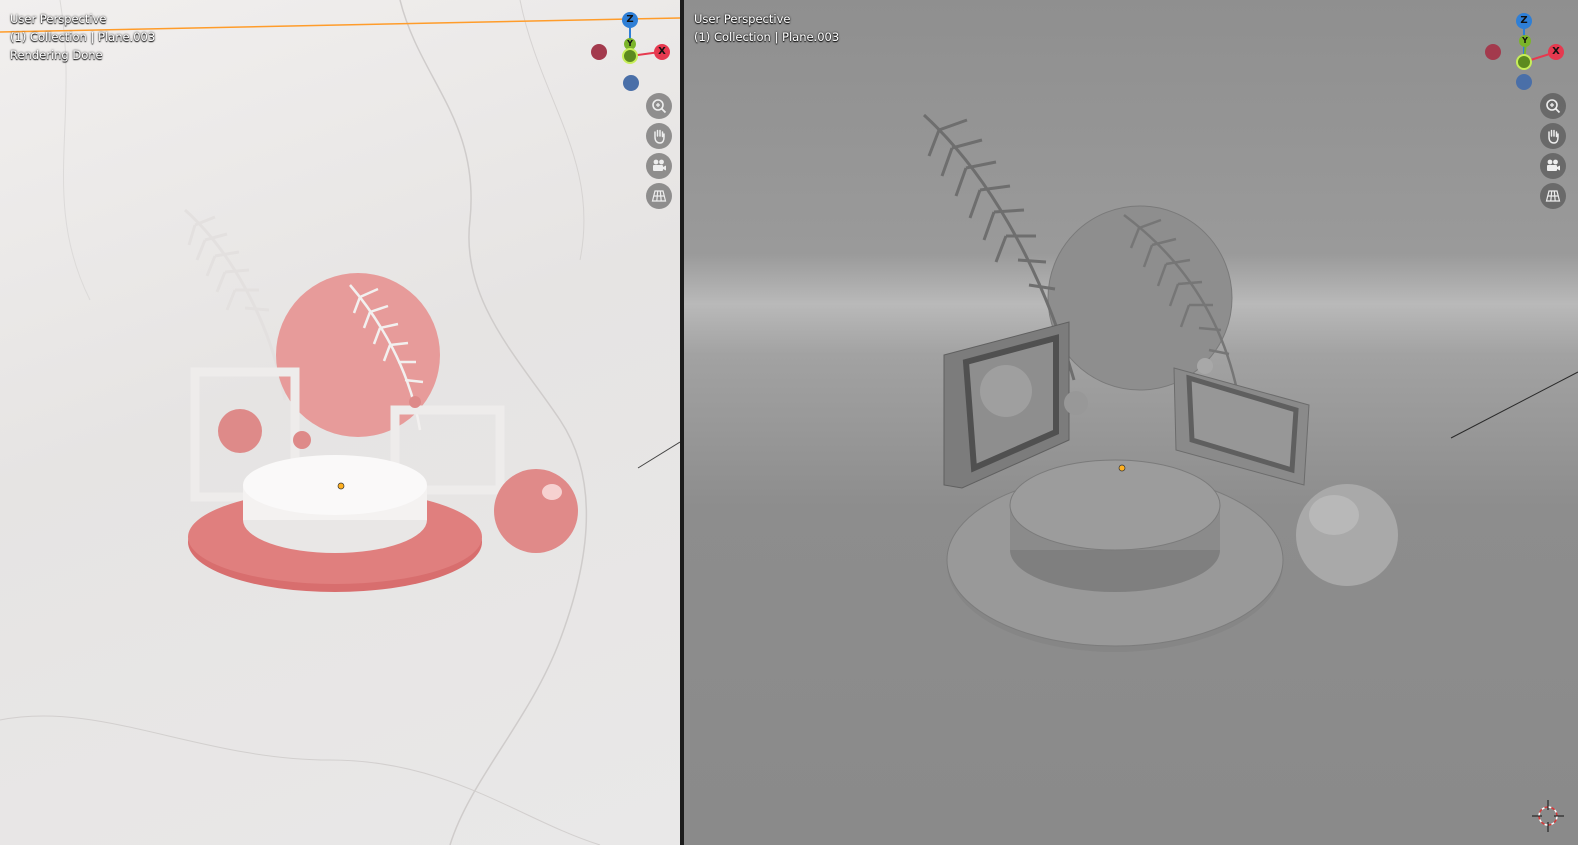  What do you see at coordinates (56, 55) in the screenshot?
I see `render-status-label: Rendering Done` at bounding box center [56, 55].